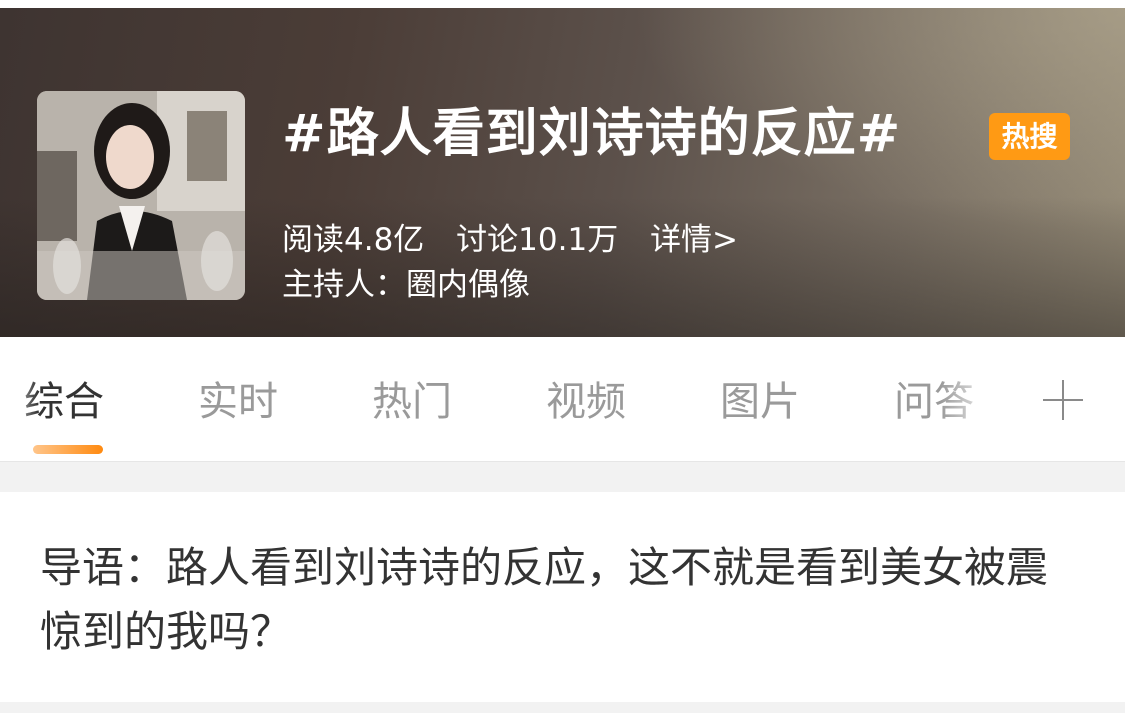 The image size is (1125, 713). Describe the element at coordinates (238, 402) in the screenshot. I see `tab-realtime: 实时` at that location.